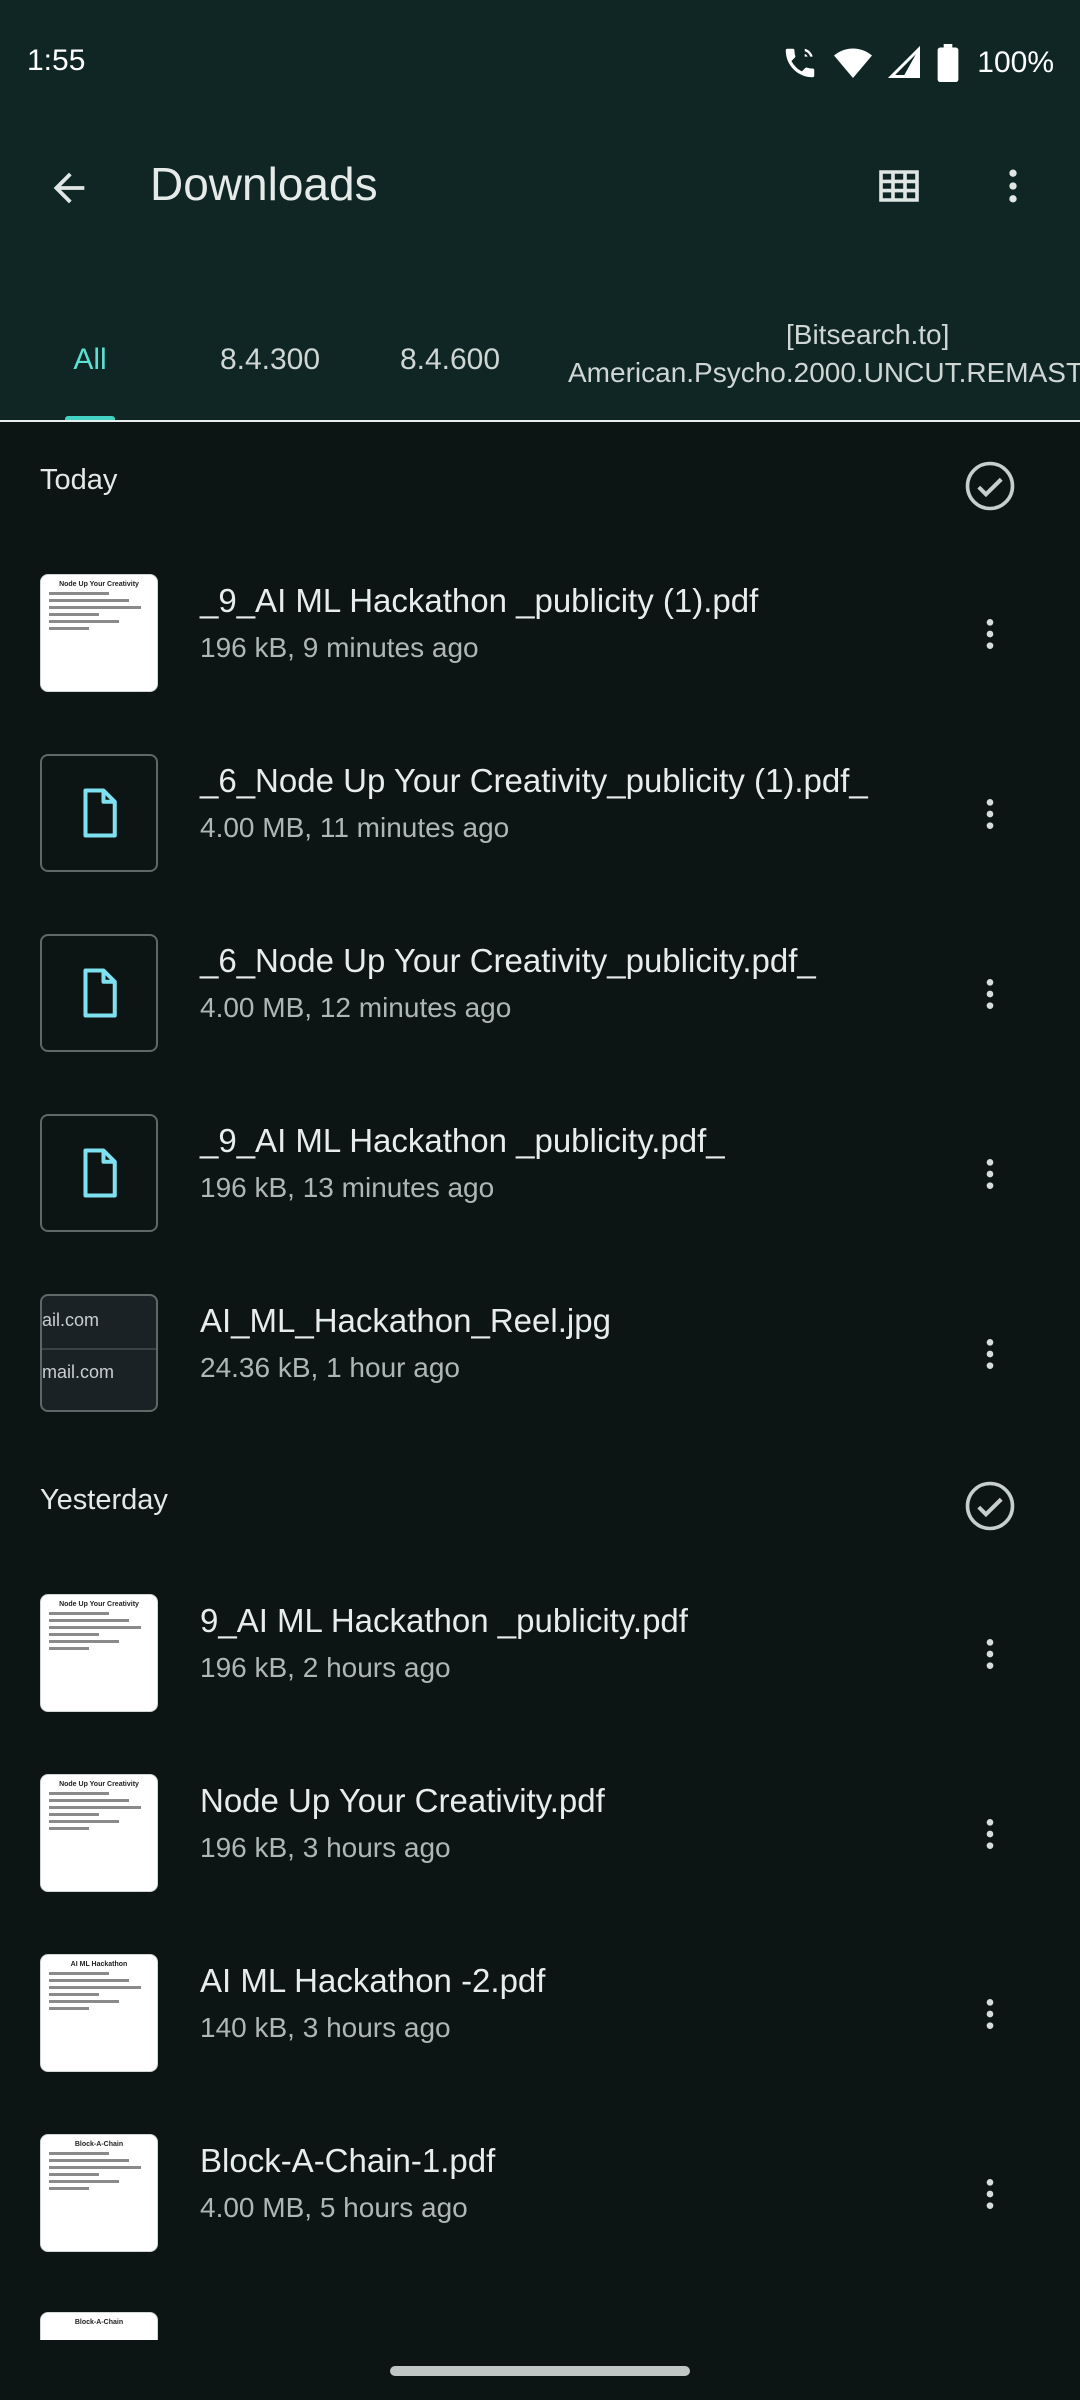 The height and width of the screenshot is (2400, 1080). I want to click on thumbnail-text: mail.com, so click(78, 1372).